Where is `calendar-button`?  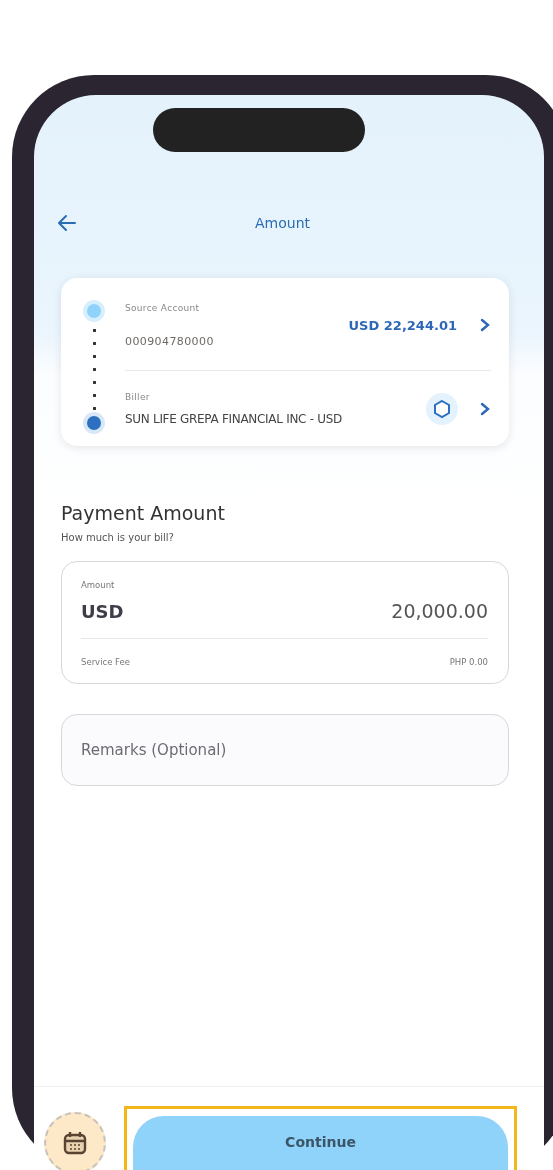
calendar-button is located at coordinates (75, 1141).